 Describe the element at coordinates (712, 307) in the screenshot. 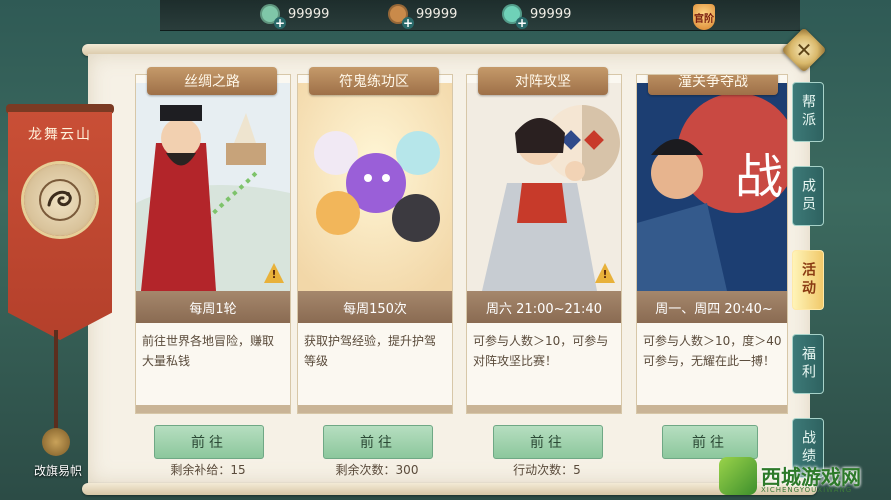

I see `card-frequency: 周一、周四 20:40~` at that location.